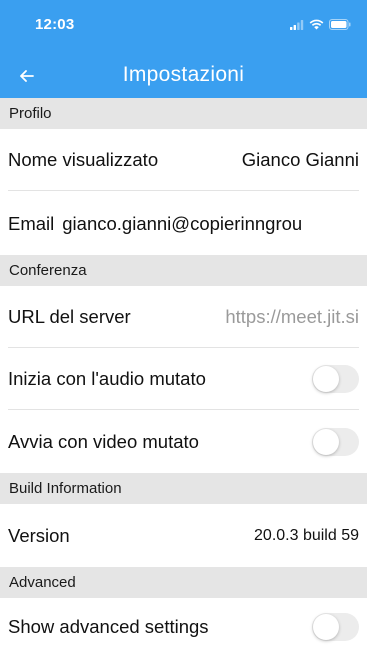 The width and height of the screenshot is (367, 655). I want to click on version-row: Version 20.0.3 build 59, so click(183, 535).